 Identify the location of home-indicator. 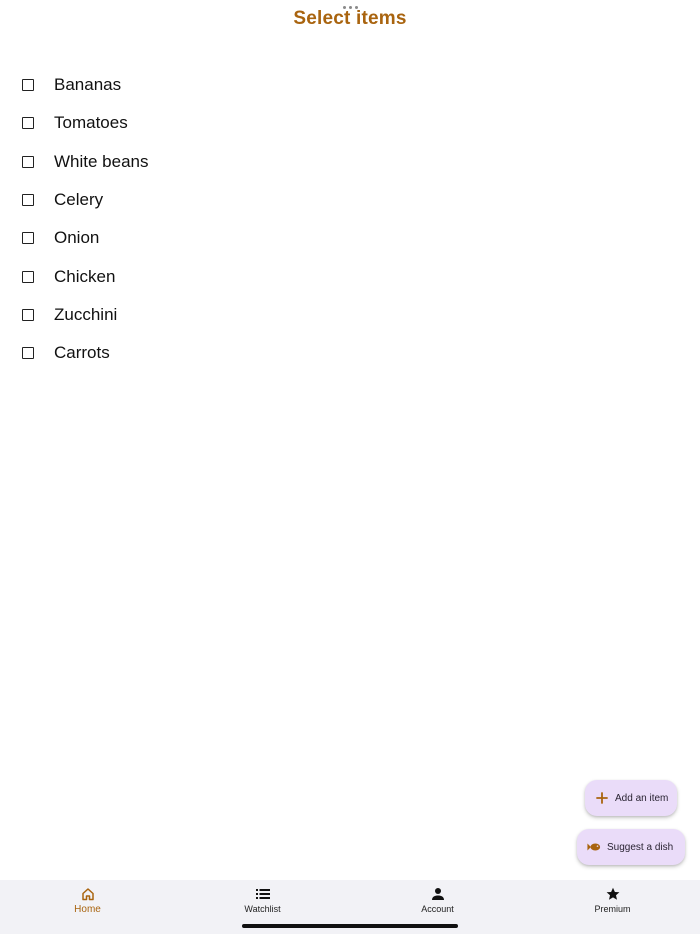
(350, 926).